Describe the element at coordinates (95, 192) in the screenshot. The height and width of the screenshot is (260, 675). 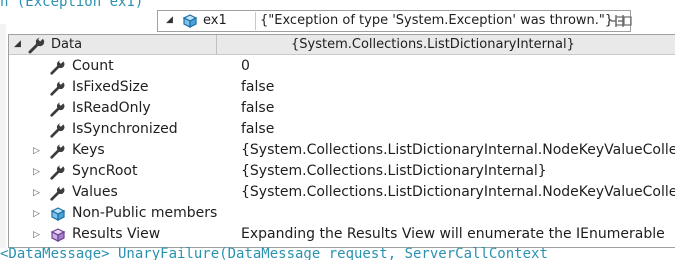
I see `member-name: Values` at that location.